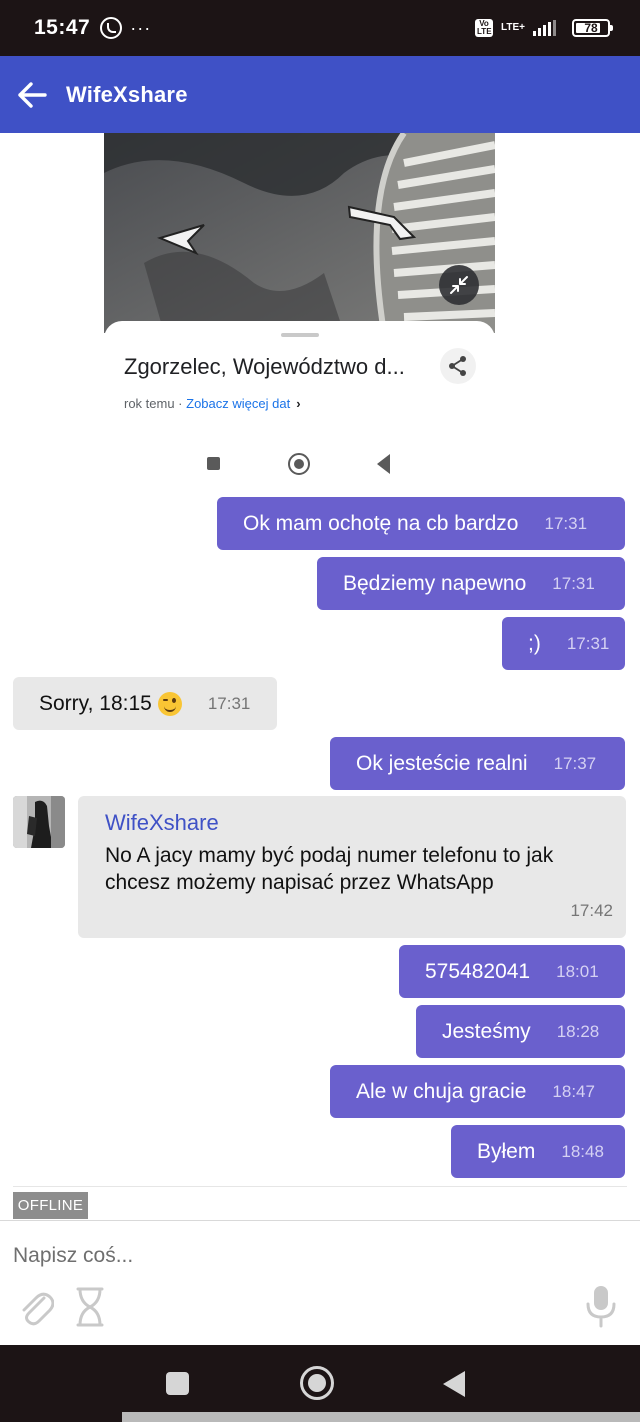 Image resolution: width=640 pixels, height=1422 pixels. What do you see at coordinates (442, 763) in the screenshot?
I see `message-text: Ok jesteście realni` at bounding box center [442, 763].